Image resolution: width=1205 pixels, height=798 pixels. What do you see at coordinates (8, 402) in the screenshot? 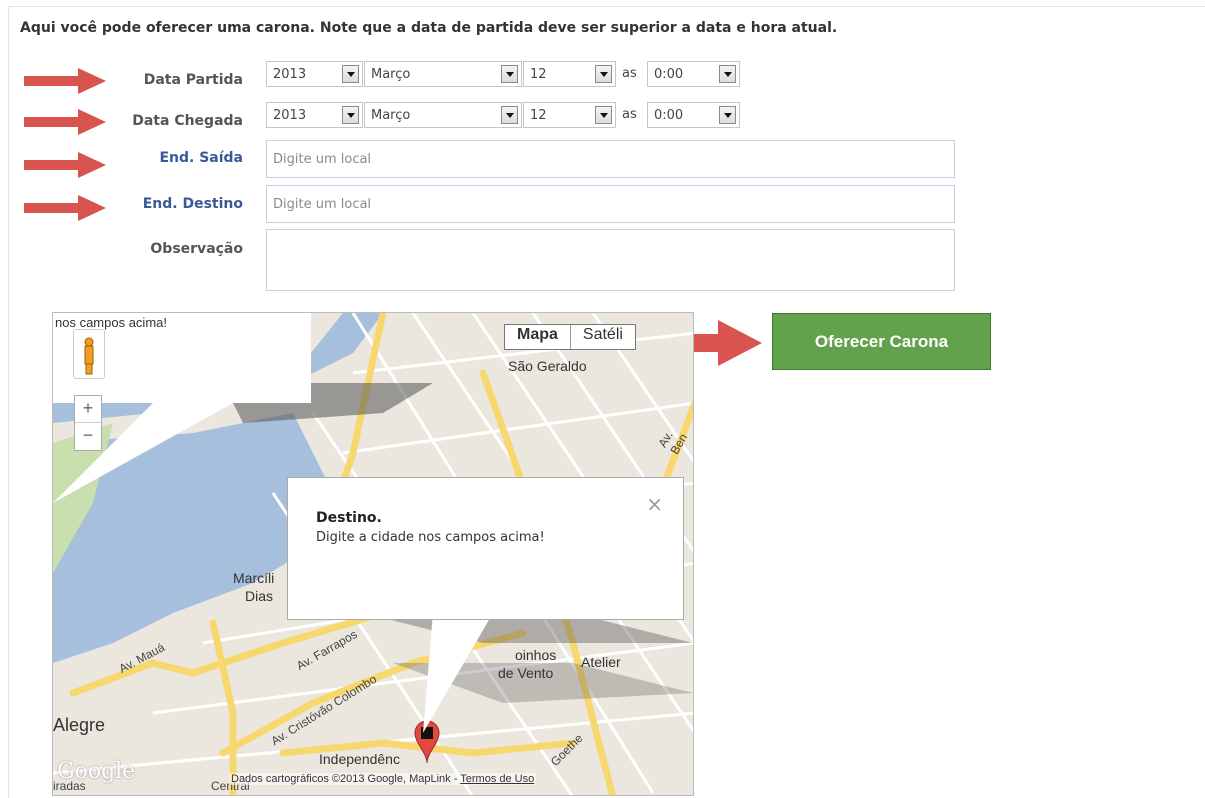
I see `panel-border-left` at bounding box center [8, 402].